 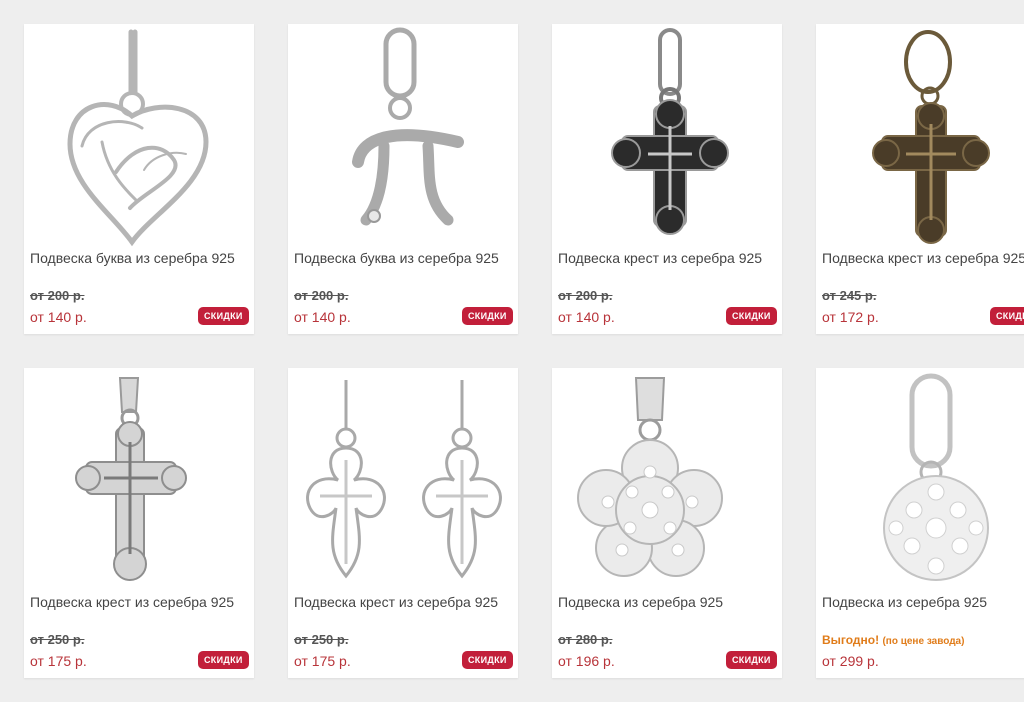 What do you see at coordinates (850, 661) in the screenshot?
I see `price: от 299 р.` at bounding box center [850, 661].